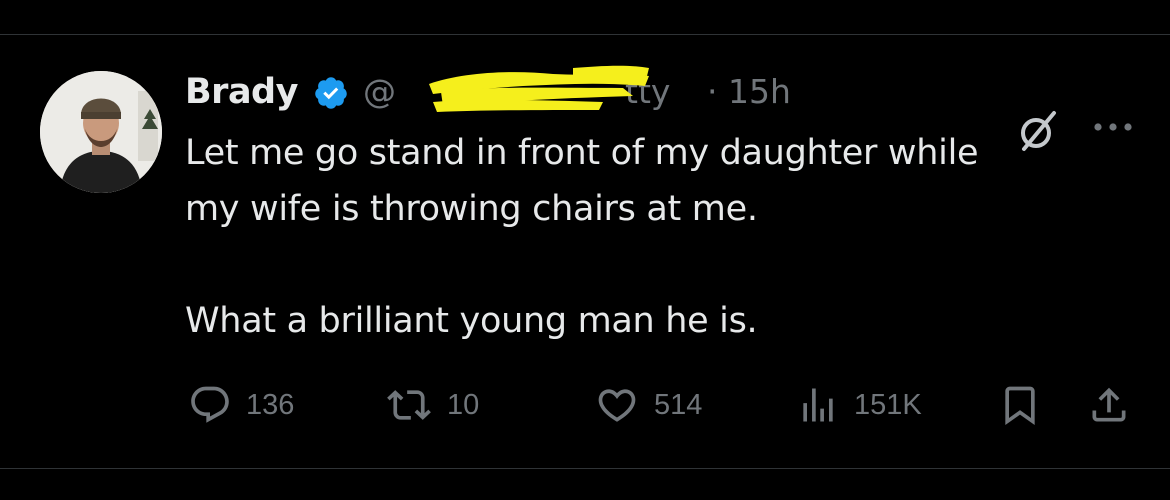  I want to click on reply-button: 136, so click(241, 405).